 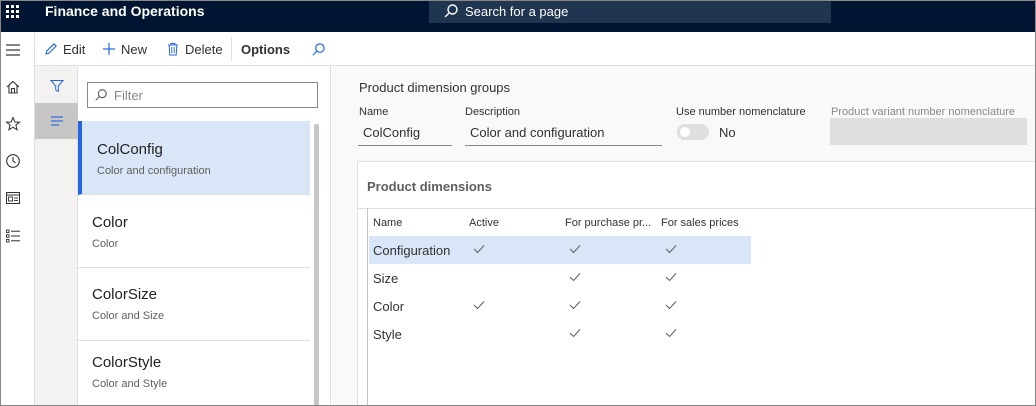 What do you see at coordinates (517, 11) in the screenshot?
I see `search-label: Search for a page` at bounding box center [517, 11].